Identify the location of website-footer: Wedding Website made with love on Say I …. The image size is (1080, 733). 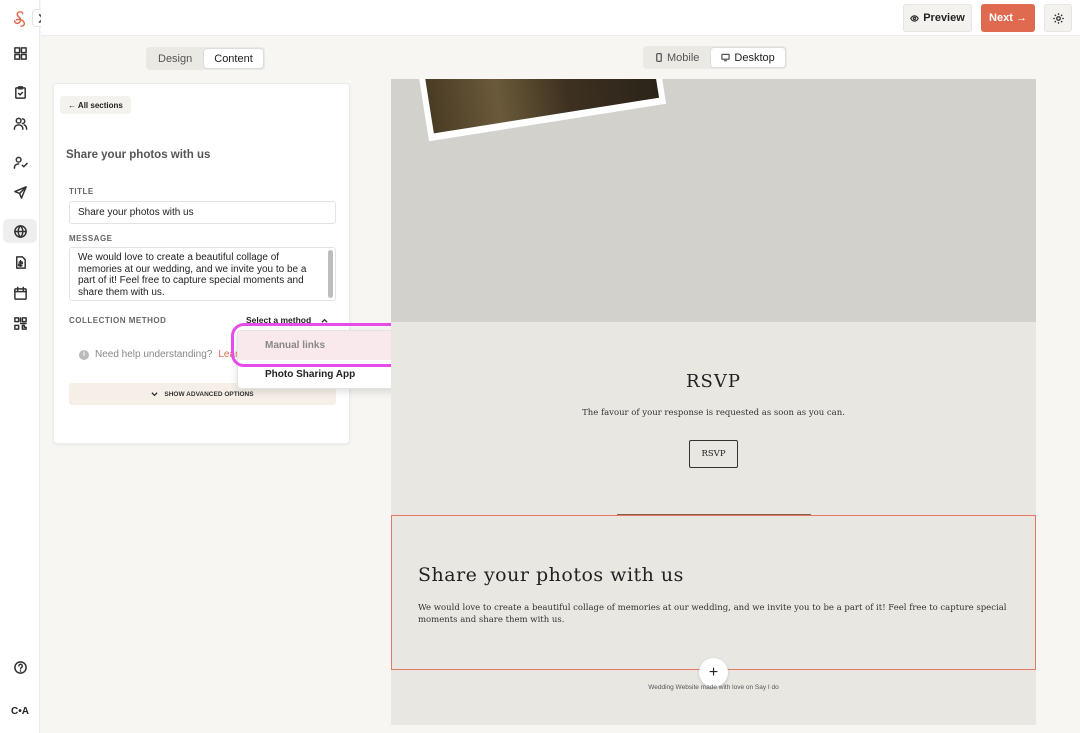
(713, 687).